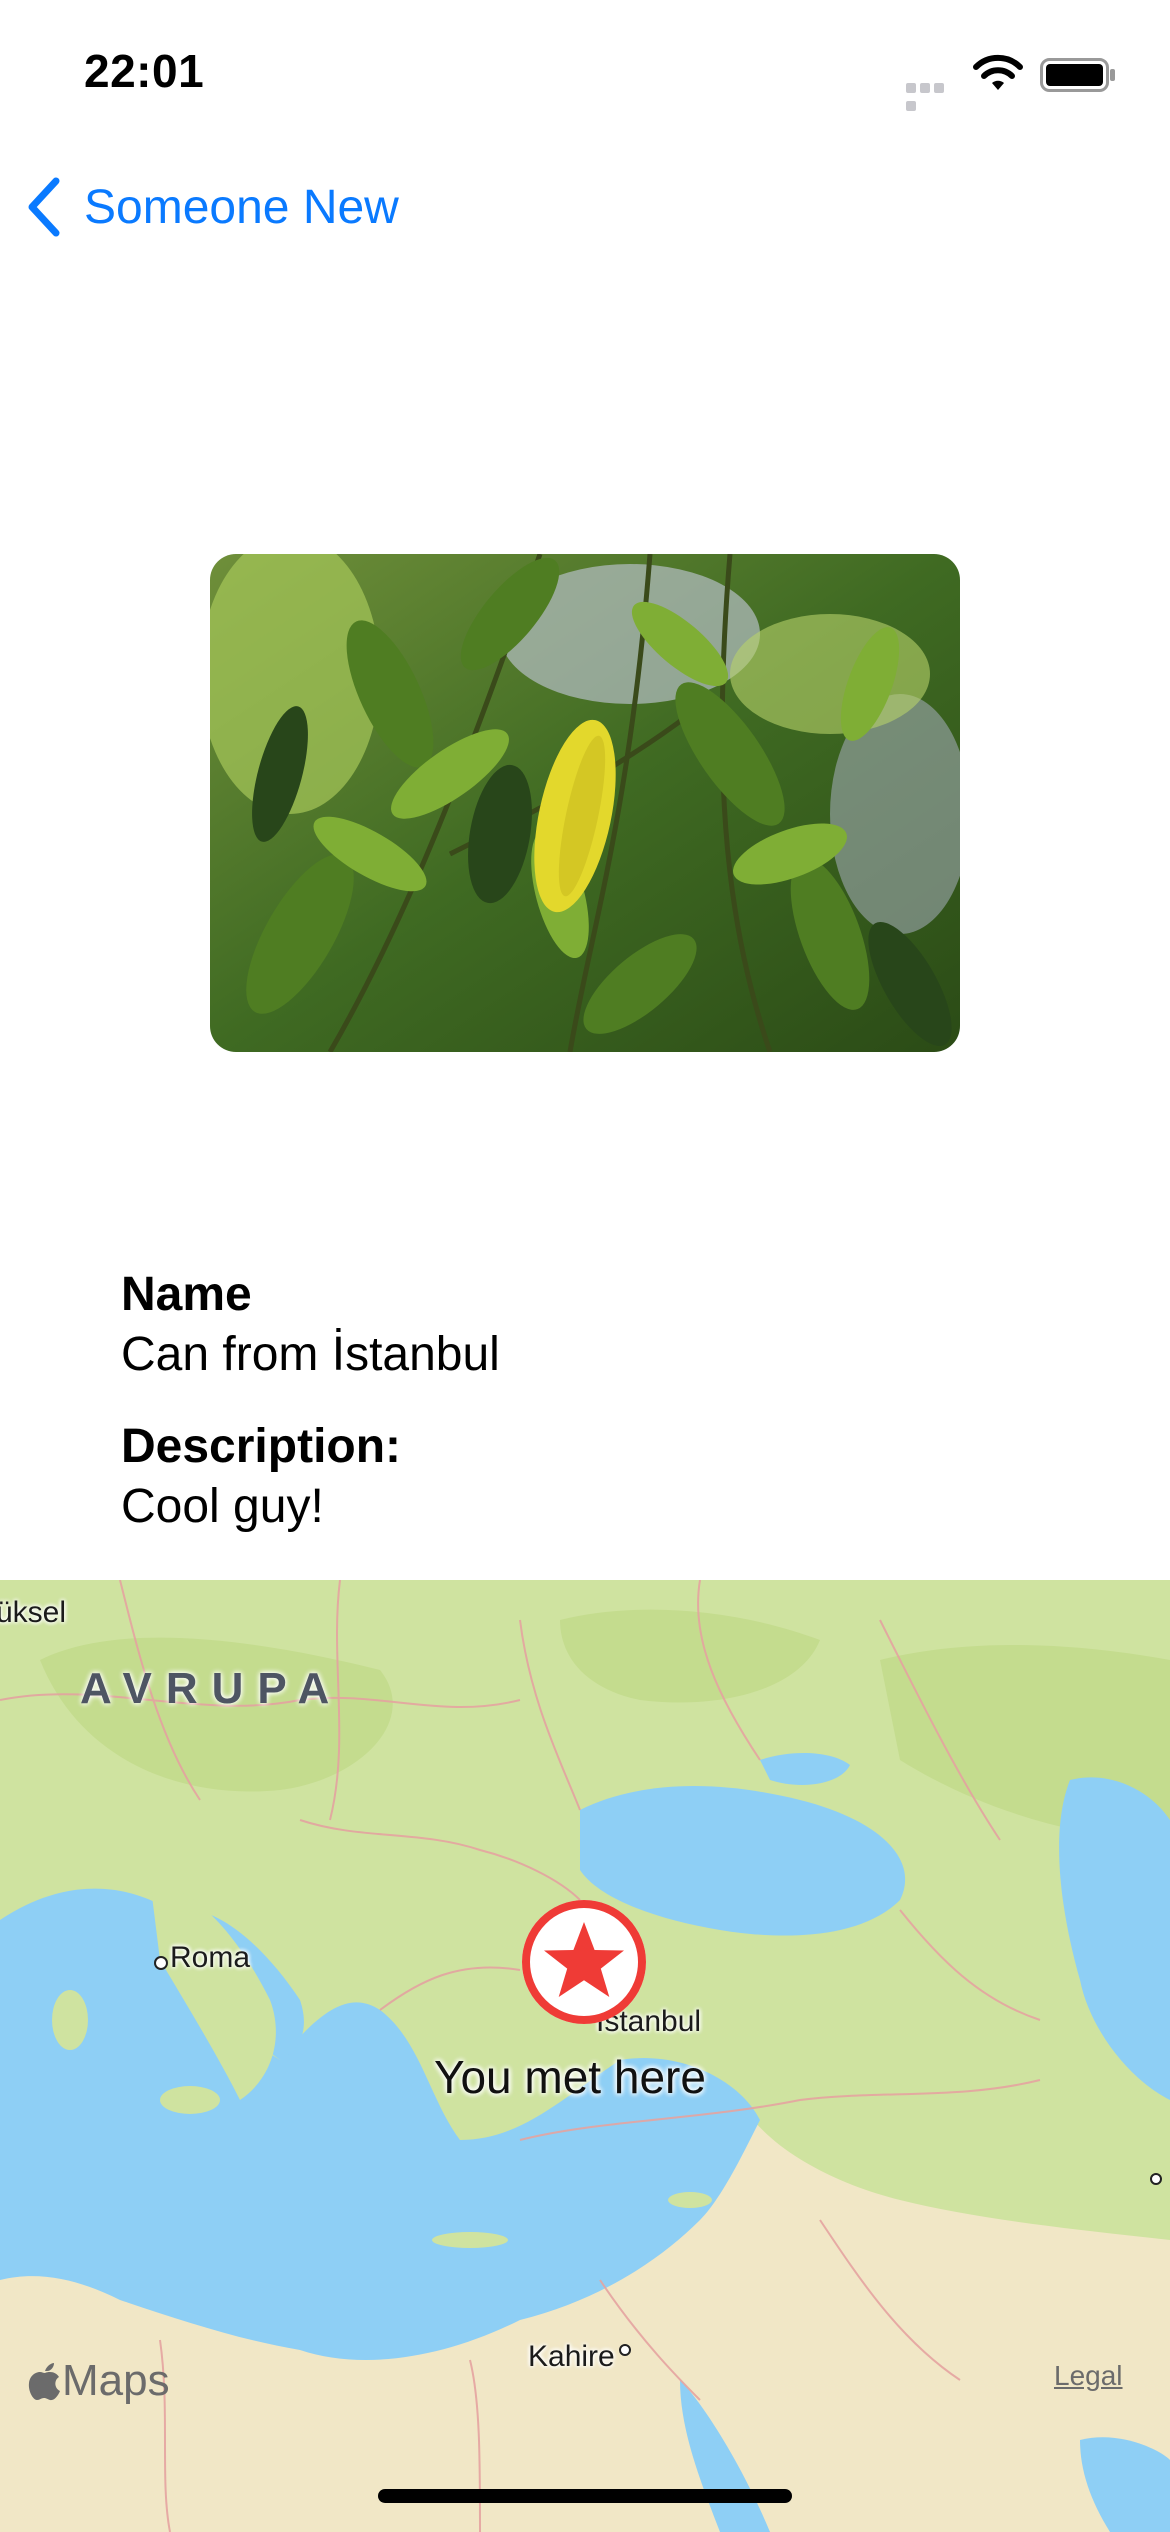 The height and width of the screenshot is (2532, 1170). I want to click on cellular-signal-icon, so click(933, 95).